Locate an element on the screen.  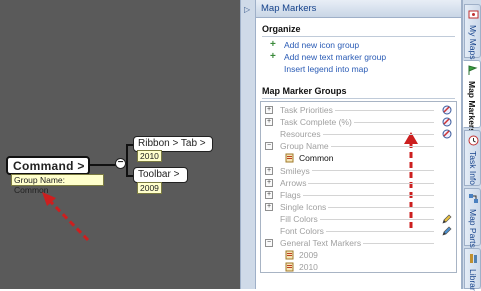
map-marker-groups-heading: Map Marker Groups is located at coordinates (304, 91).